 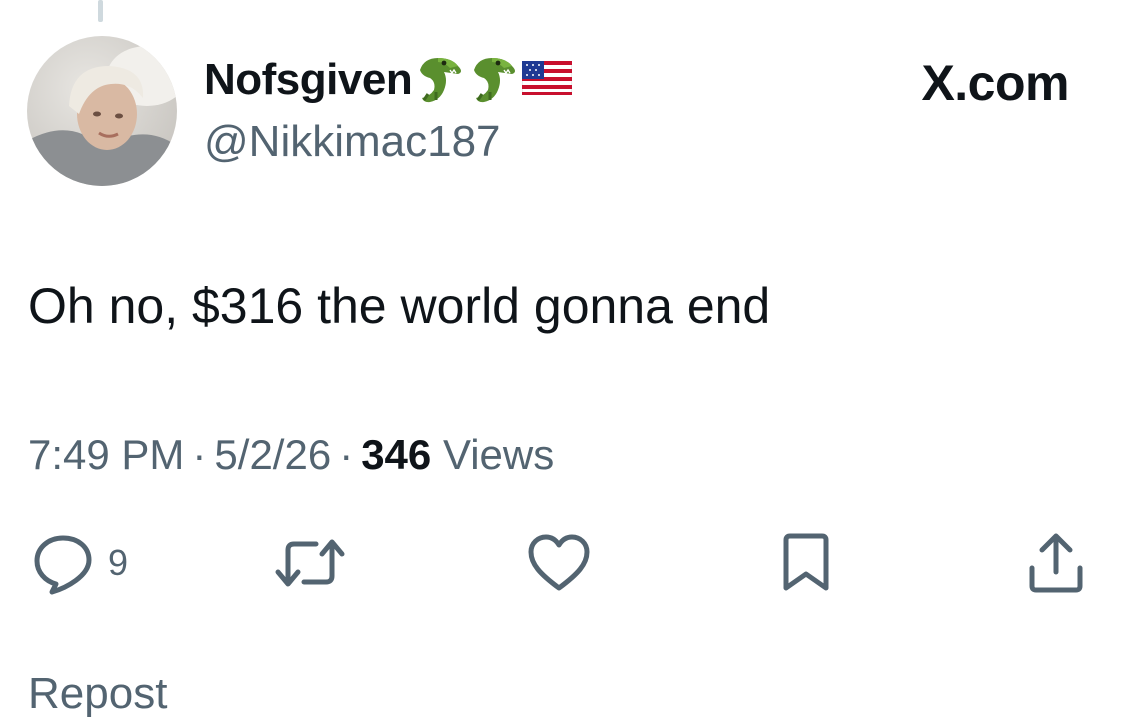 I want to click on tweet-date: 5/2/26, so click(x=272, y=454).